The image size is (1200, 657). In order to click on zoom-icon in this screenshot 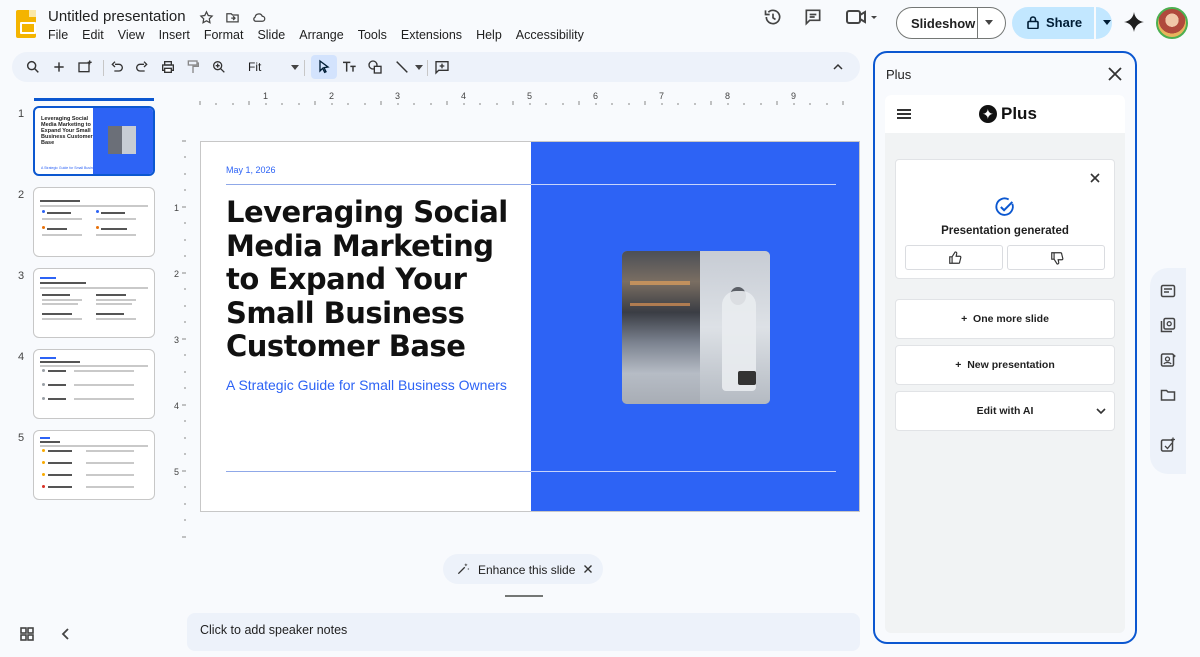, I will do `click(219, 67)`.